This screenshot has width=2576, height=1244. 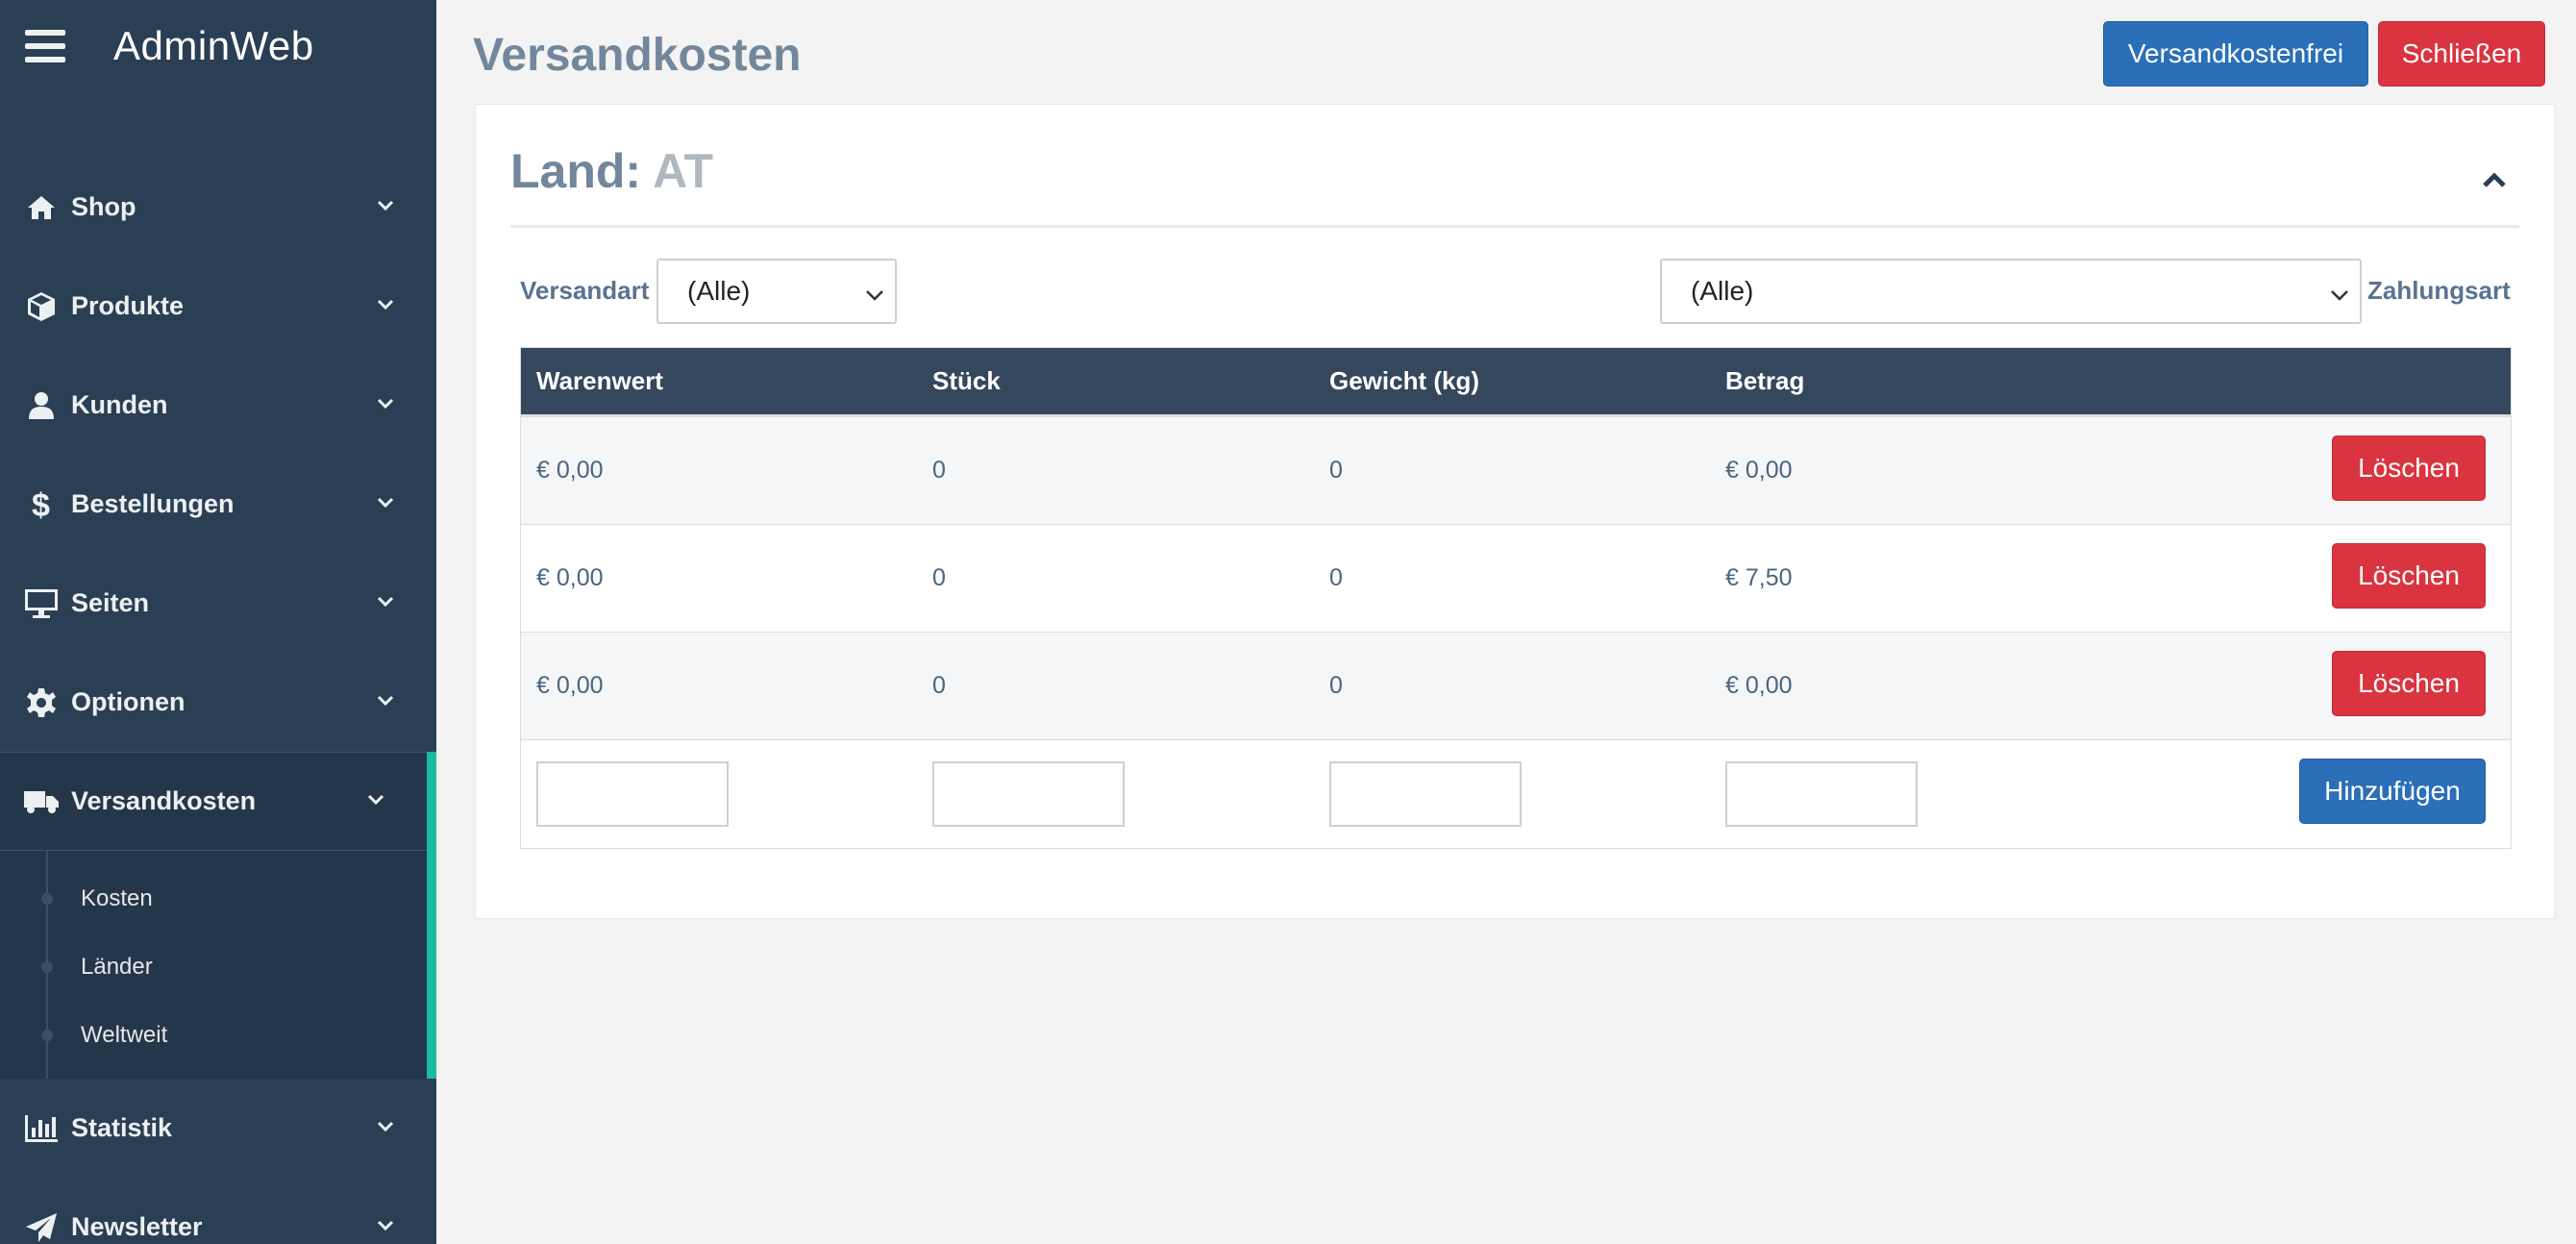 I want to click on warenwert-input, so click(x=633, y=794).